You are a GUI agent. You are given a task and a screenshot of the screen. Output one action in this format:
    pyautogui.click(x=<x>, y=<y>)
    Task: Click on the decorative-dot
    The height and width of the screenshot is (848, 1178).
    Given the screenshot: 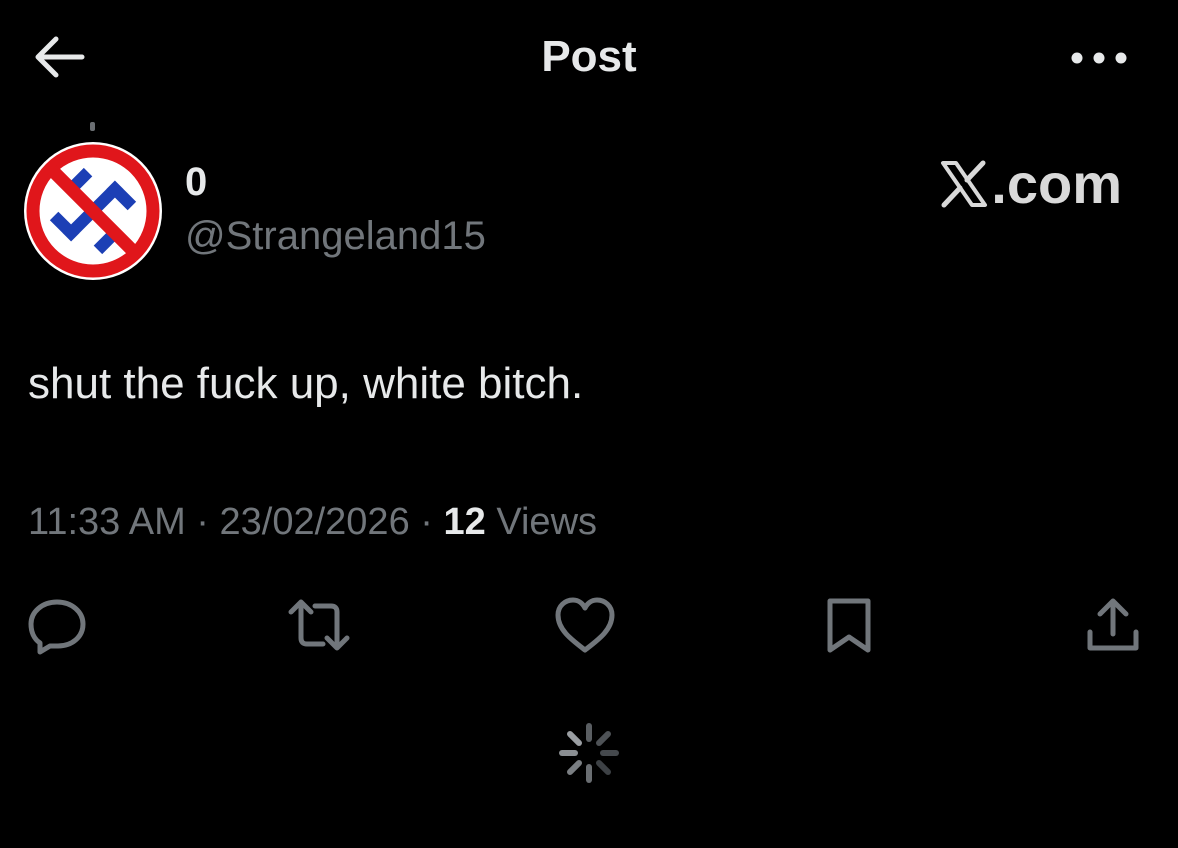 What is the action you would take?
    pyautogui.click(x=92, y=126)
    